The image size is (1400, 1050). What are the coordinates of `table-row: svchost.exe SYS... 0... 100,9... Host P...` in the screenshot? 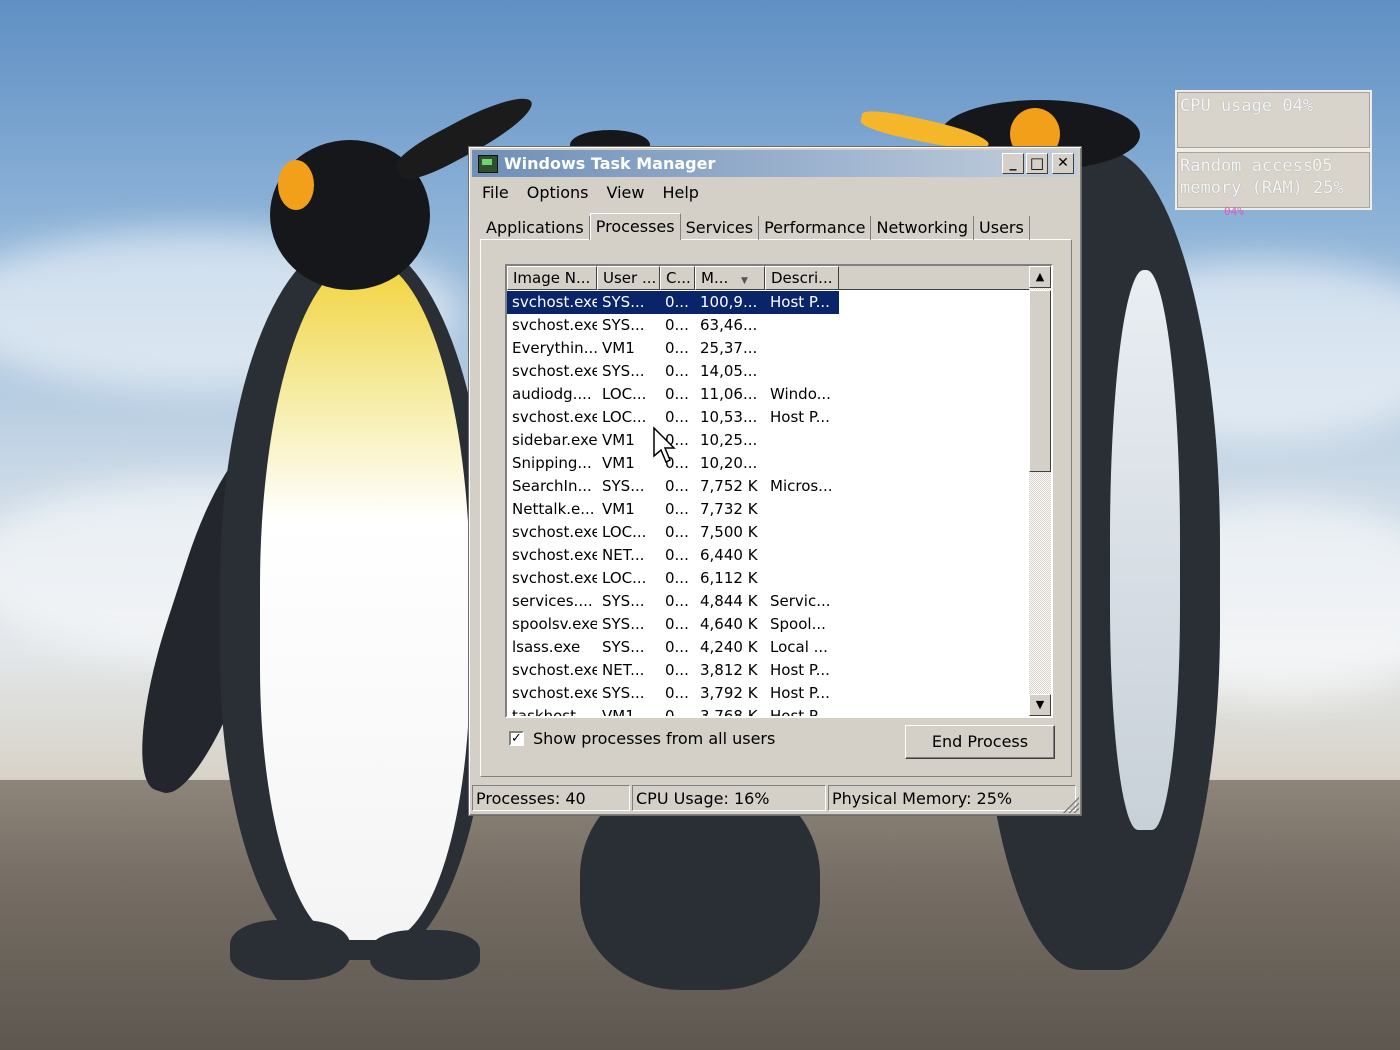 It's located at (768, 302).